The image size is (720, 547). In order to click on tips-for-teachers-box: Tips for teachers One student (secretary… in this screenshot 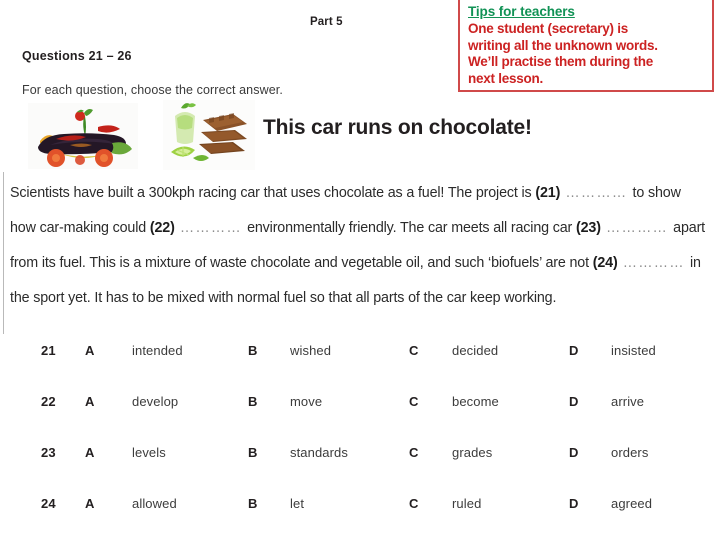, I will do `click(586, 46)`.